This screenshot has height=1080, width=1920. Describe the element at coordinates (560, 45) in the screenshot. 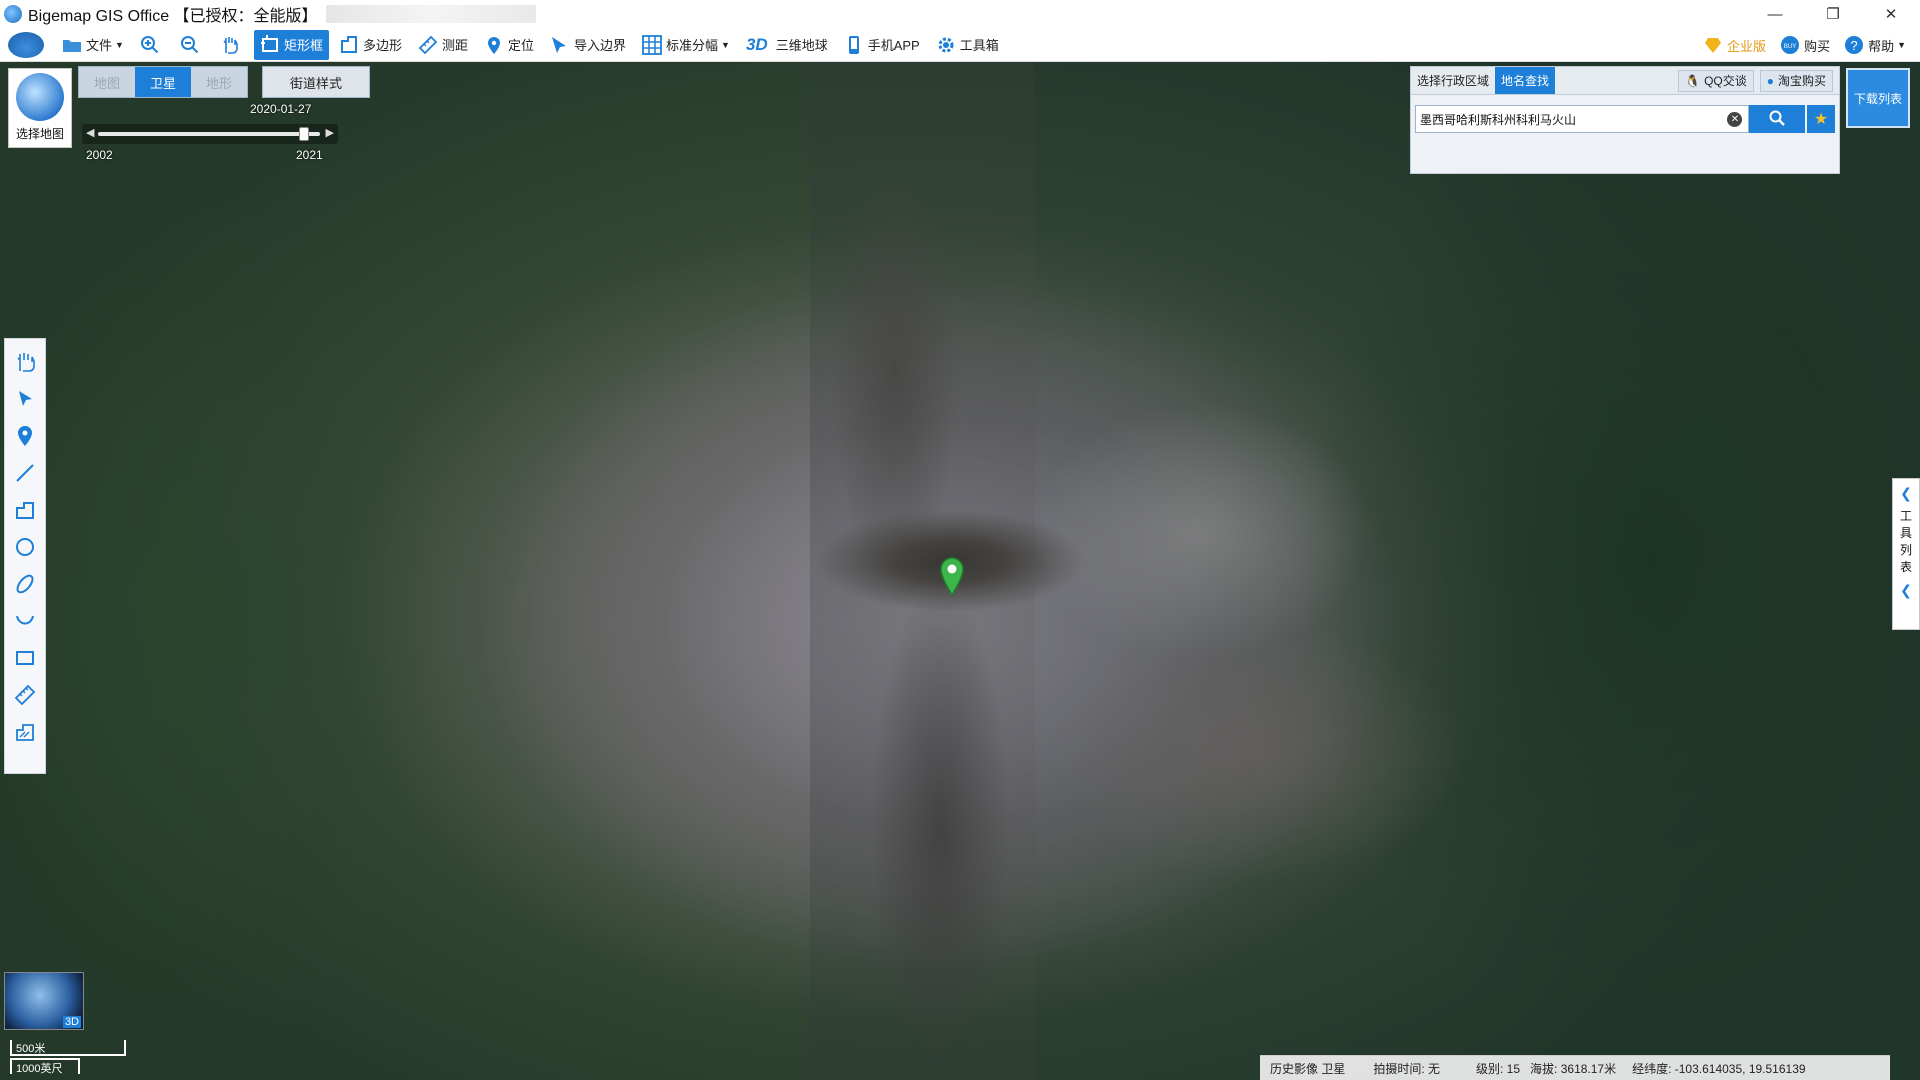

I see `import-arrow-icon` at that location.